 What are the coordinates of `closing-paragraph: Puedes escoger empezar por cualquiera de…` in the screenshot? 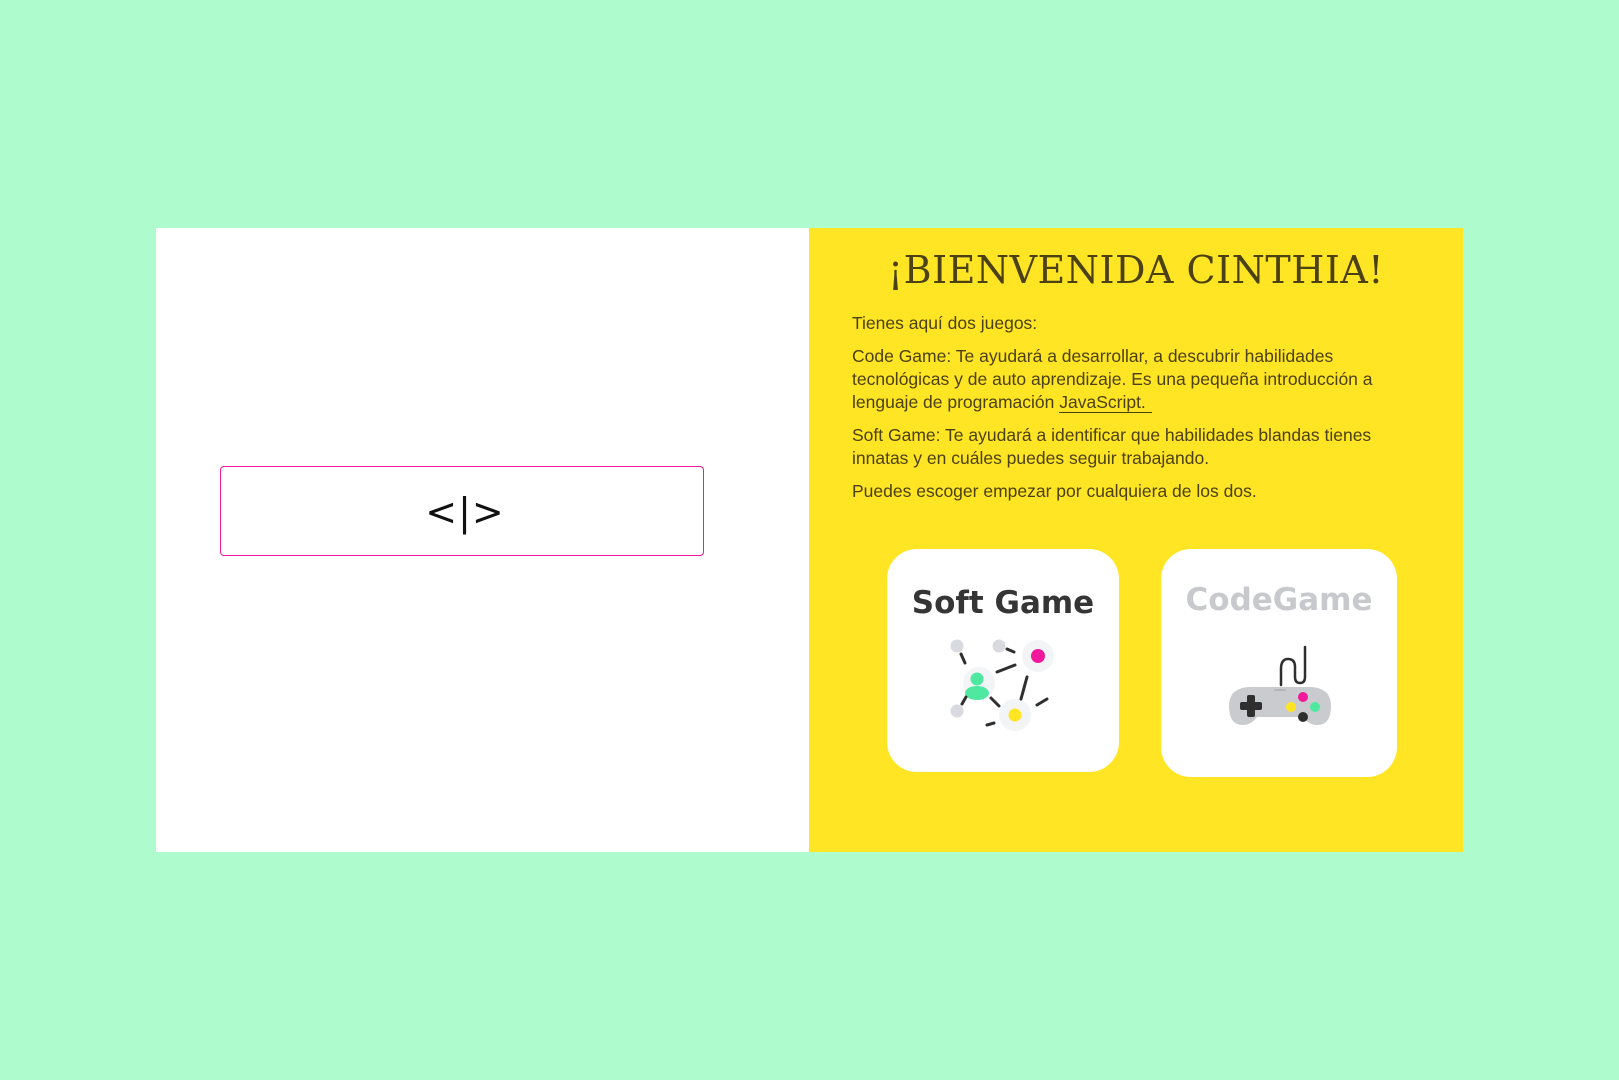 It's located at (1054, 491).